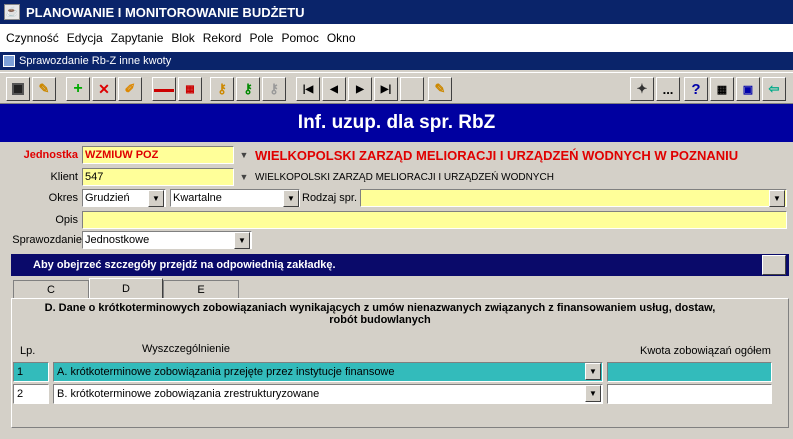 This screenshot has height=439, width=793. I want to click on tab-e: E, so click(201, 289).